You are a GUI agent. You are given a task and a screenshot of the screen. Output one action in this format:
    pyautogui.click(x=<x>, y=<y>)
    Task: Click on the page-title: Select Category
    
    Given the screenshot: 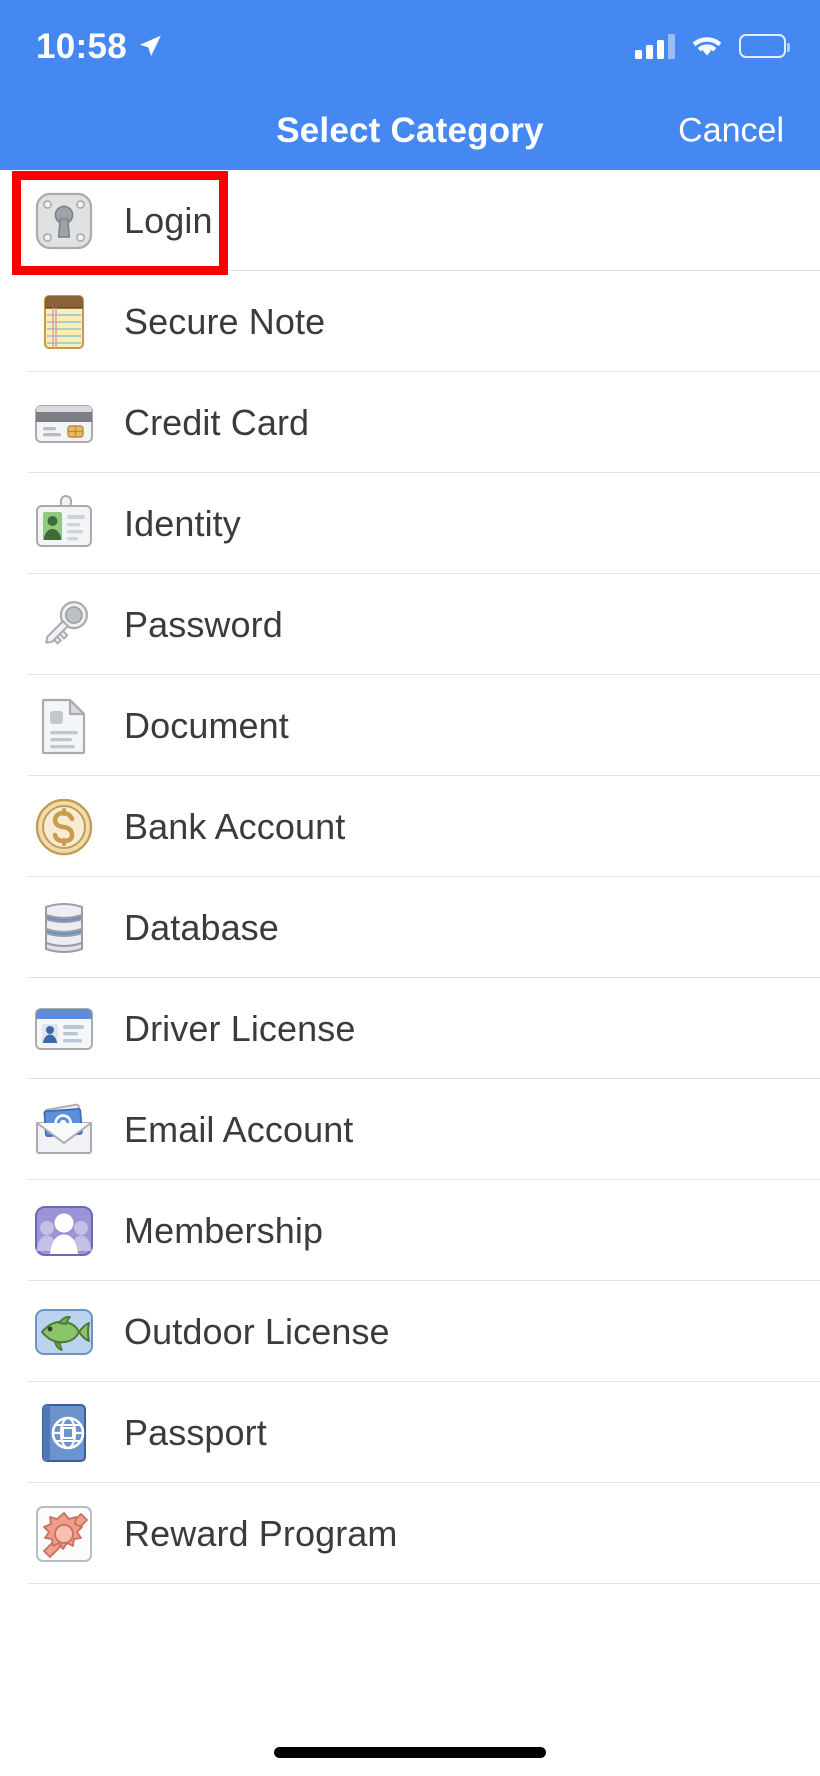 What is the action you would take?
    pyautogui.click(x=410, y=130)
    